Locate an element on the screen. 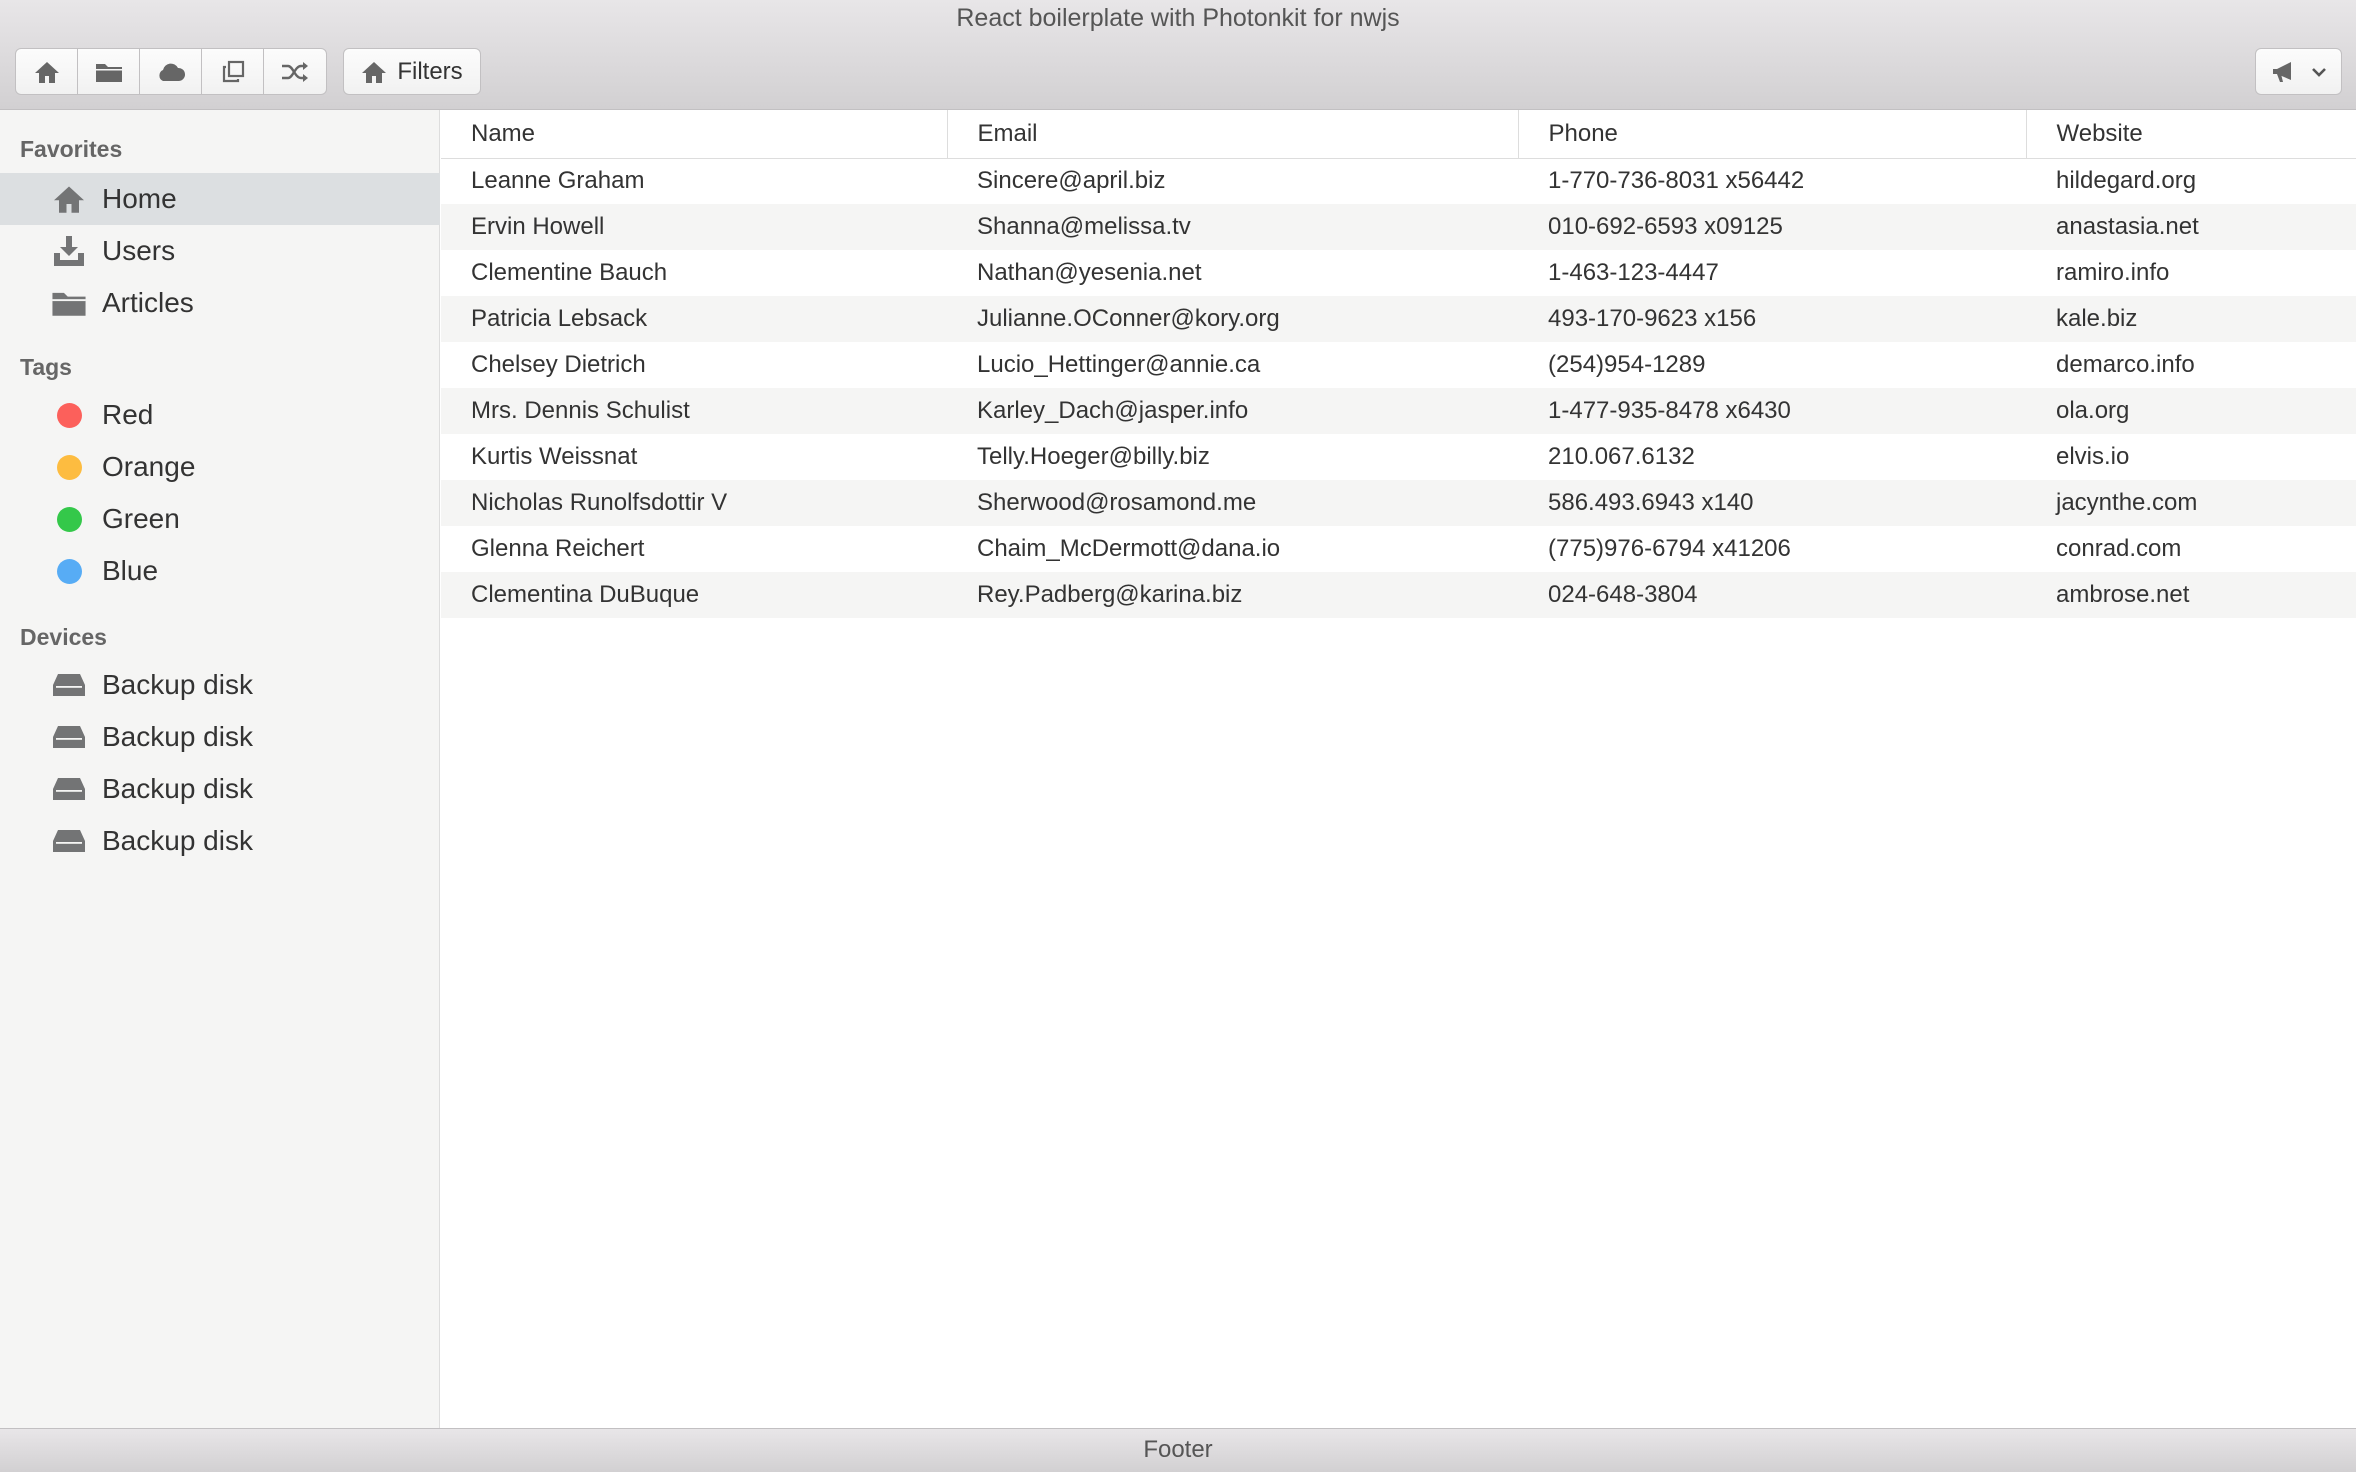  cell-email: Nathan@yesenia.net is located at coordinates (1089, 272).